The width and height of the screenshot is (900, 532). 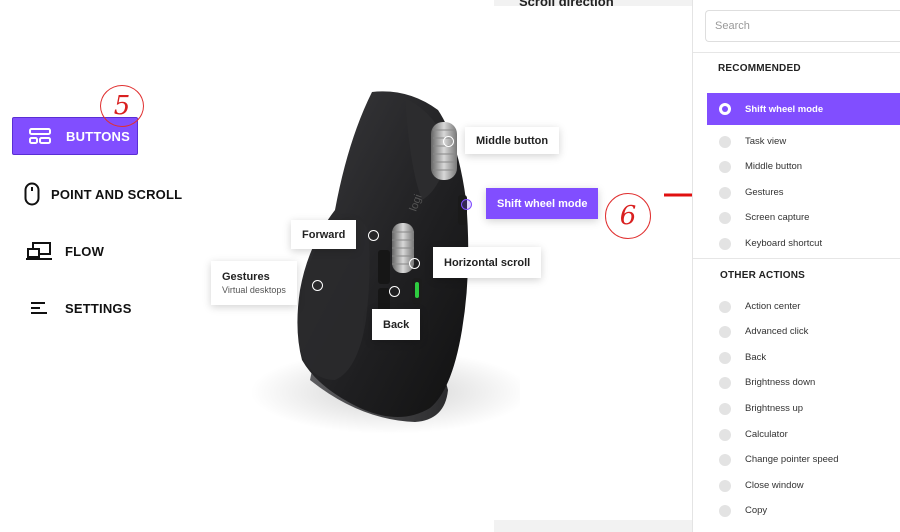 I want to click on option-label: Back, so click(x=756, y=357).